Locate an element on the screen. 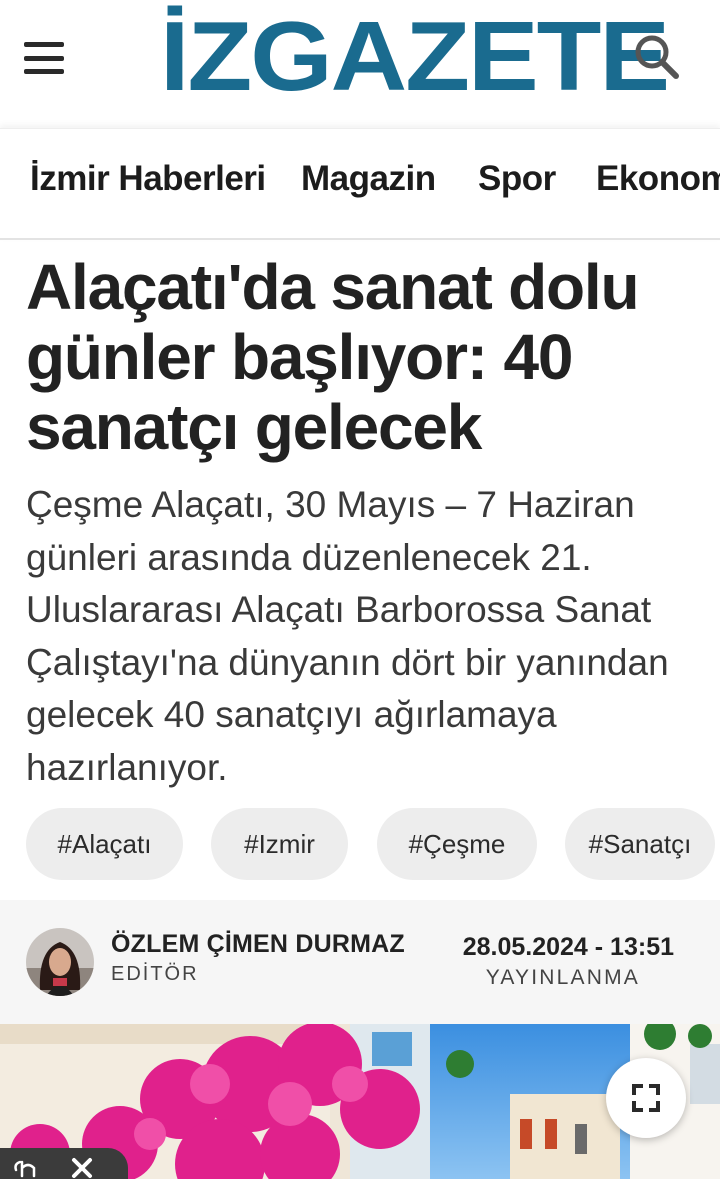 The height and width of the screenshot is (1179, 720). tag-cesme: #Çeşme is located at coordinates (457, 844).